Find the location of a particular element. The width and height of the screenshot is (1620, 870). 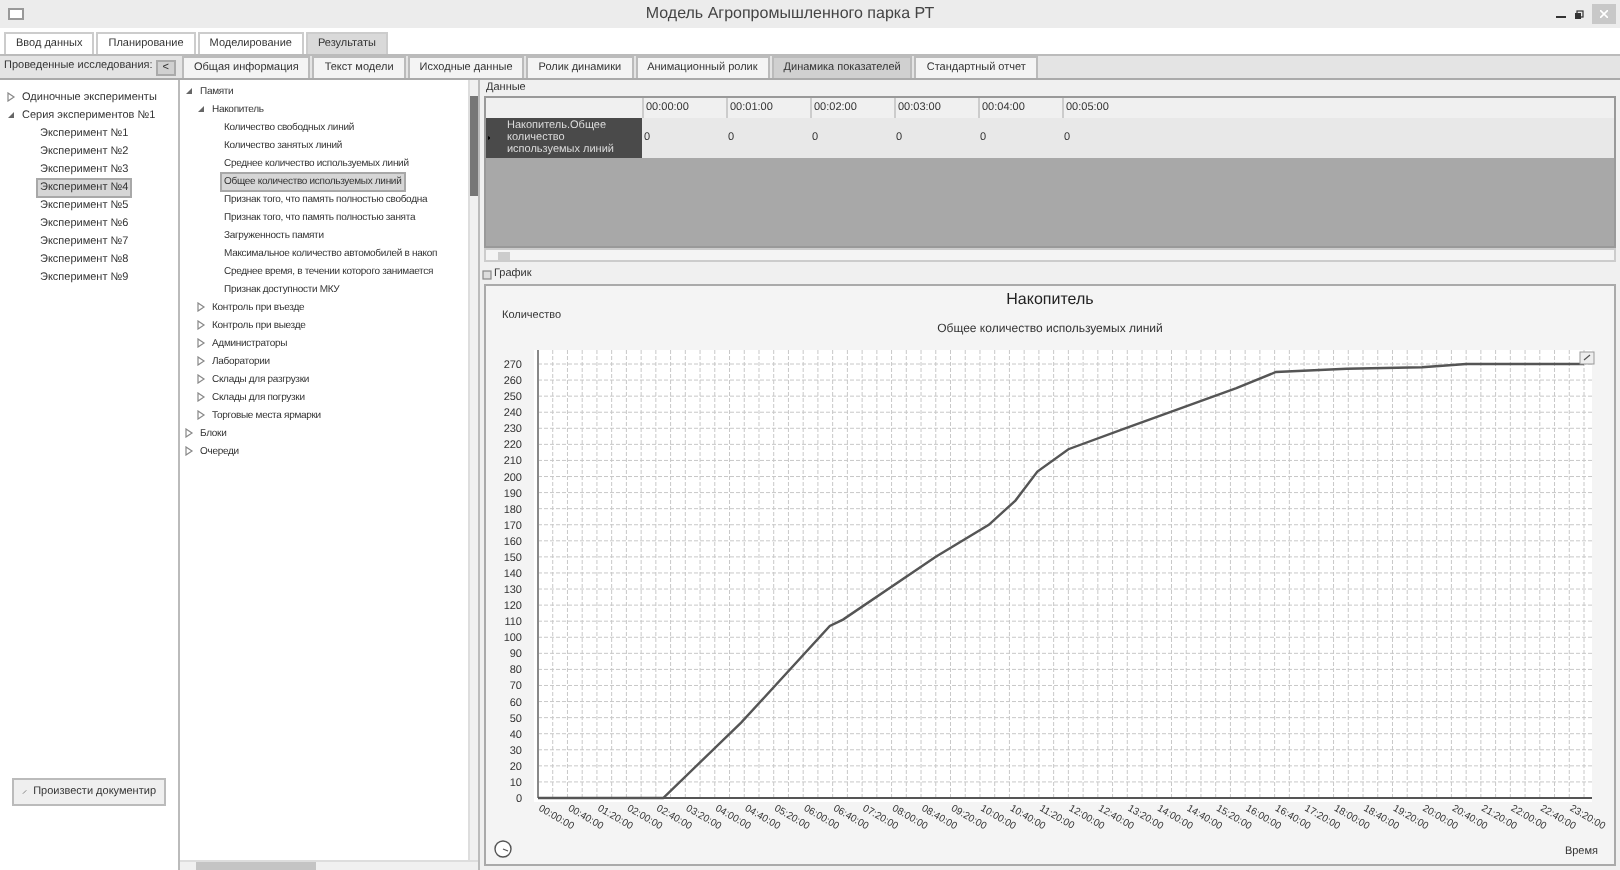

restore-icon is located at coordinates (1579, 14).